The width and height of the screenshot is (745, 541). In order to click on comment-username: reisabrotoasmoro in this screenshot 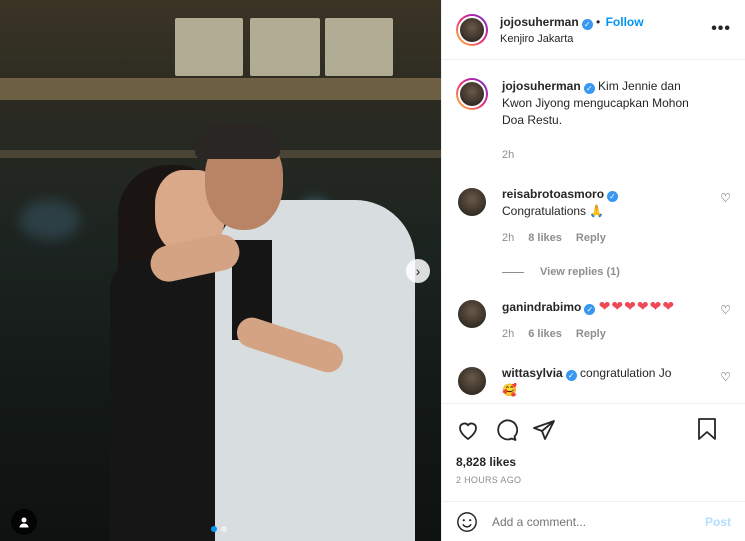, I will do `click(553, 194)`.